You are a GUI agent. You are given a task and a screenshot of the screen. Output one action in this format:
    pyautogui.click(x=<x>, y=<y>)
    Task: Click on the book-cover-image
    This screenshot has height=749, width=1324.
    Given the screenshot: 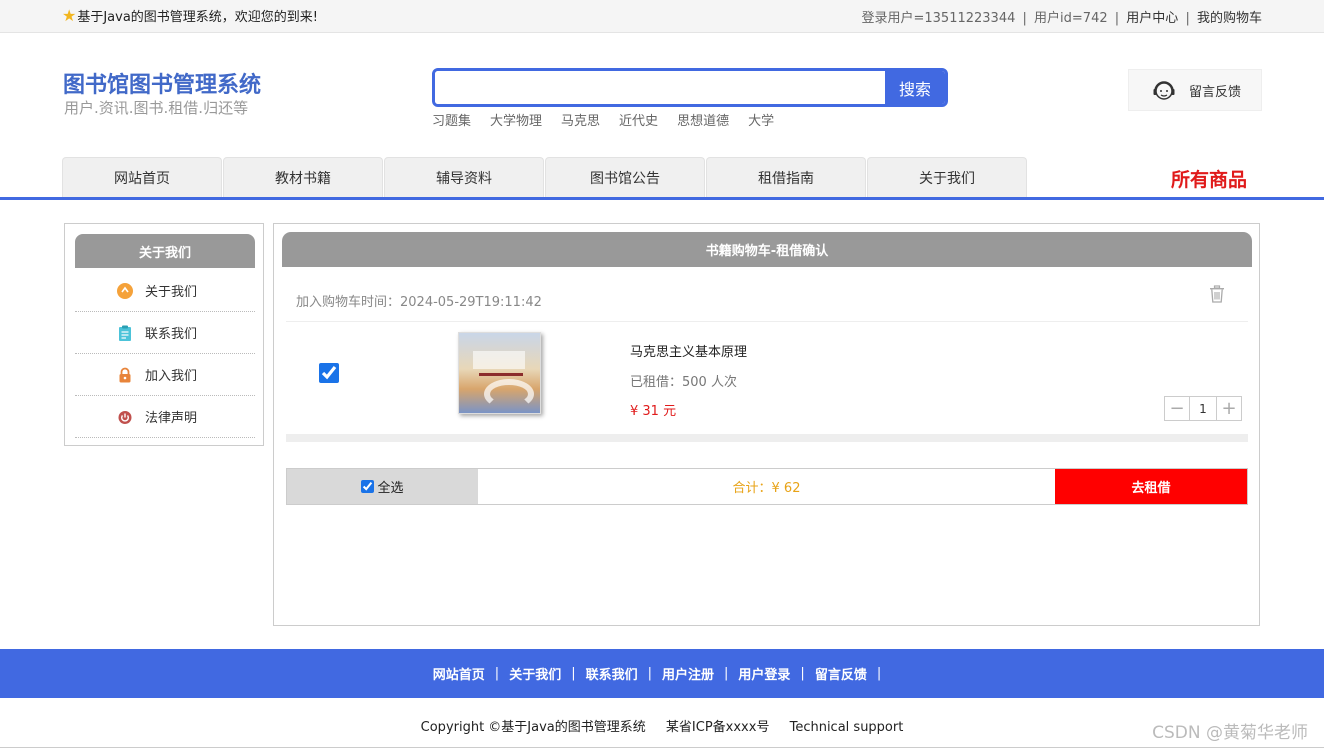 What is the action you would take?
    pyautogui.click(x=499, y=373)
    